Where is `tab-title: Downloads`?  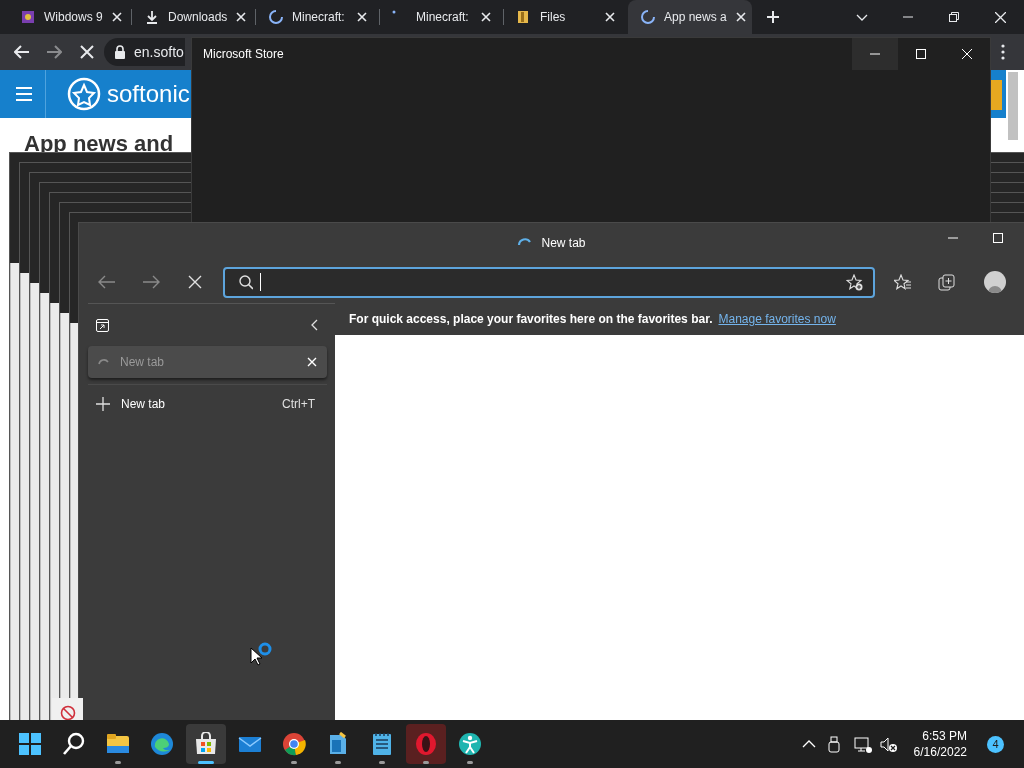
tab-title: Downloads is located at coordinates (198, 17).